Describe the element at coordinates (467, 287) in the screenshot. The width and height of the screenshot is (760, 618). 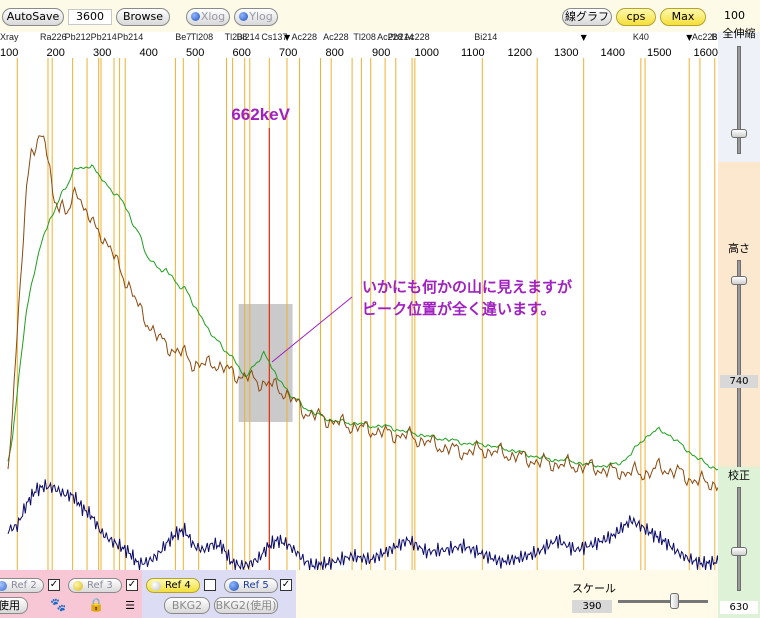
I see `annotation-text: いかにも何かの山に見えますが` at that location.